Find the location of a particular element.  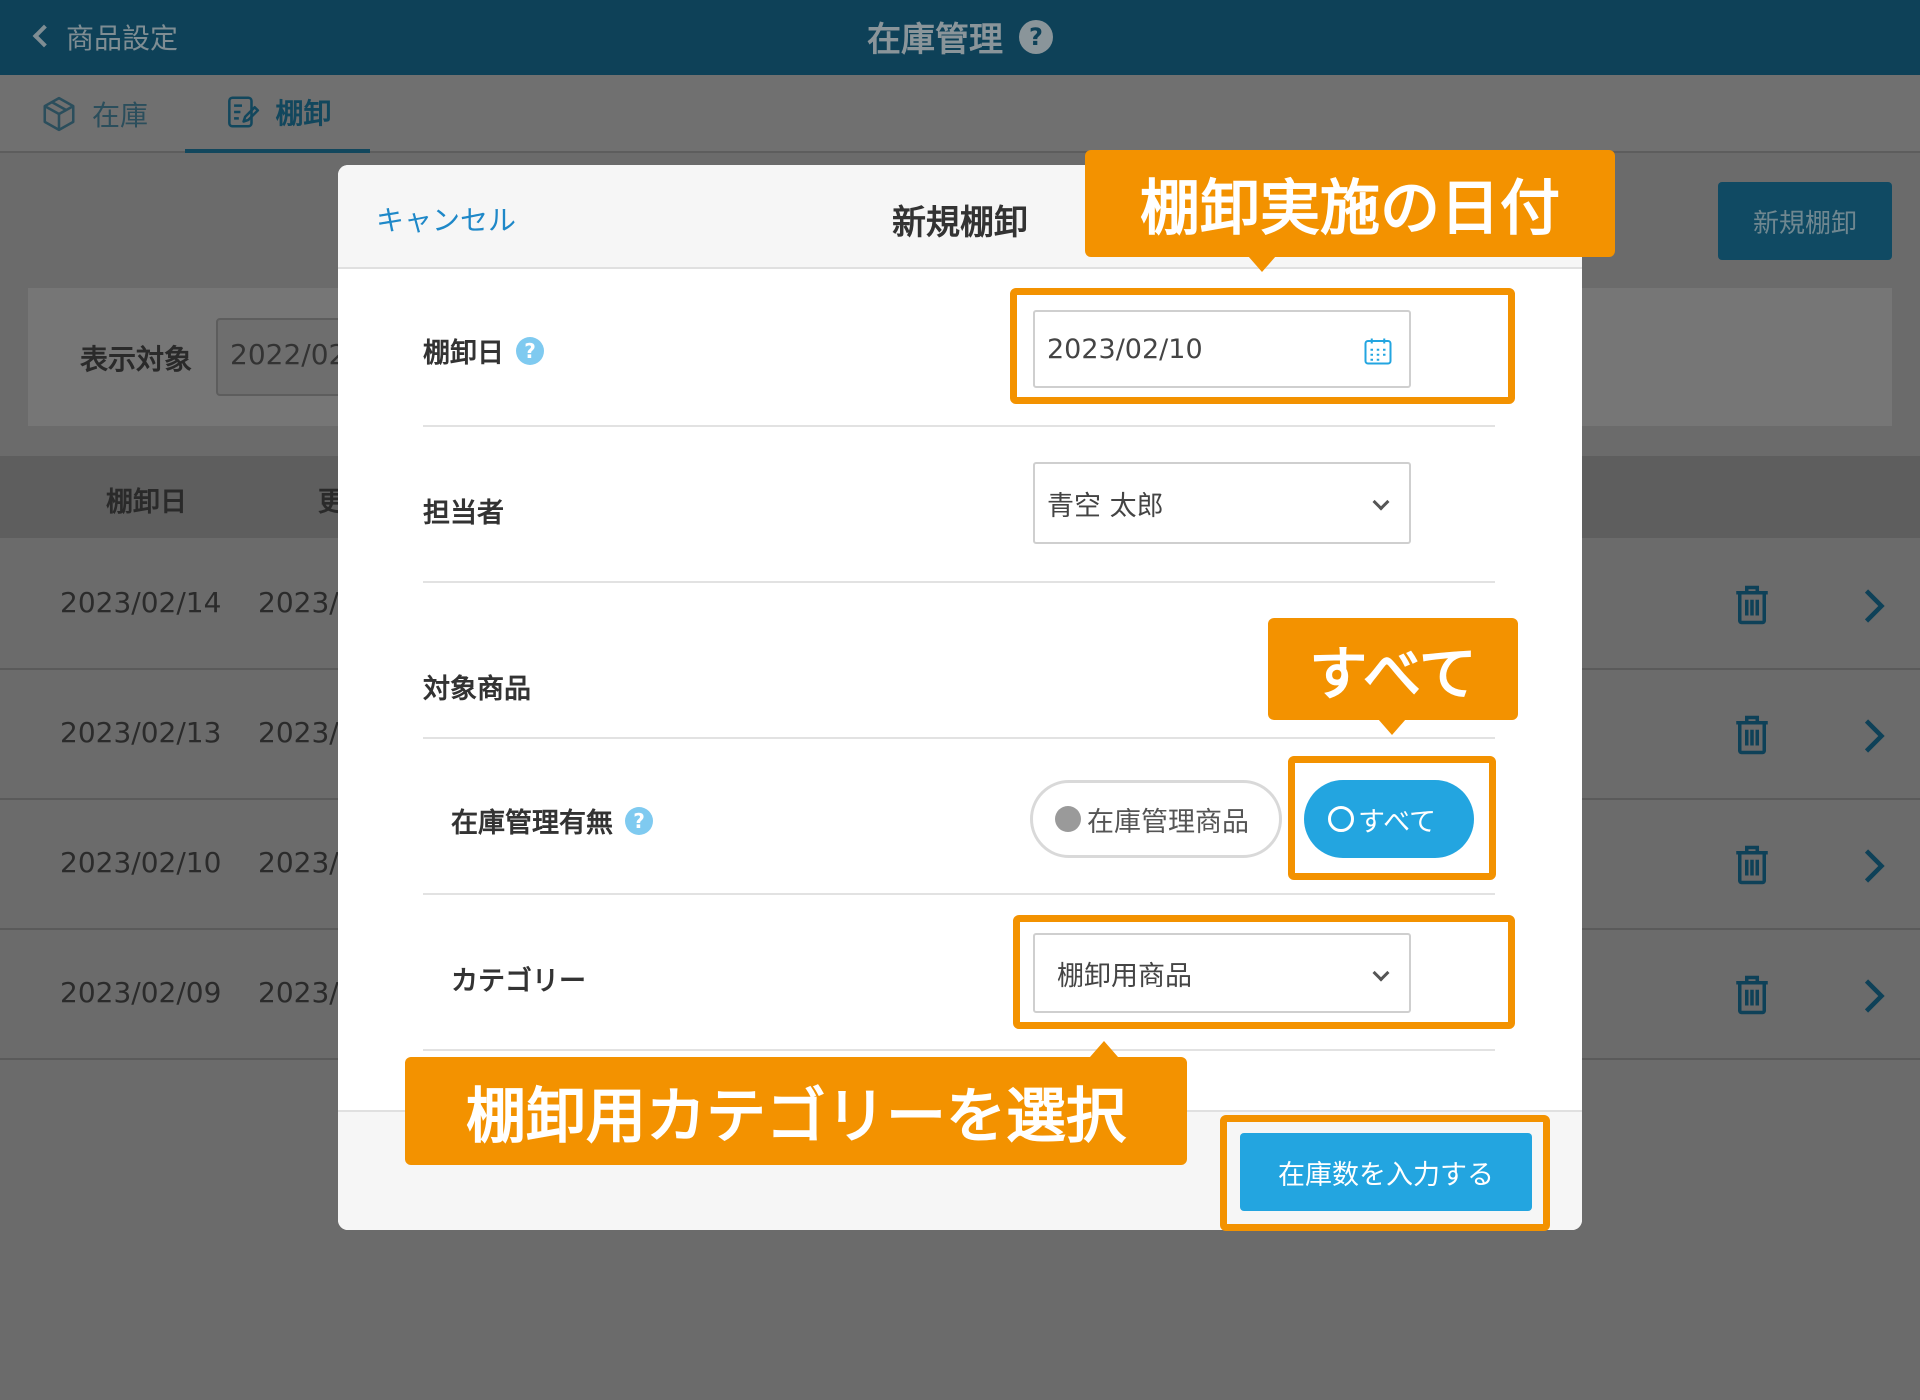

option-stock-managed-label: 在庫管理商品 is located at coordinates (1168, 822).